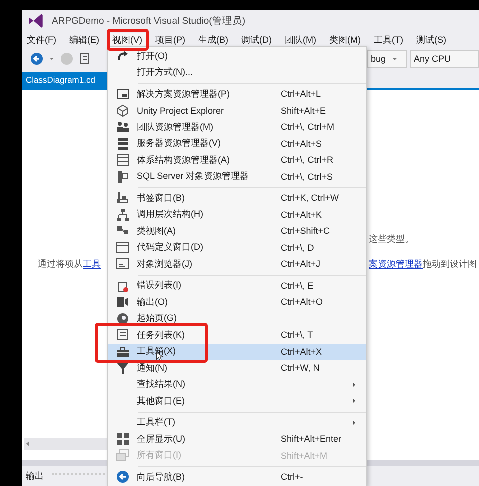 Image resolution: width=479 pixels, height=486 pixels. I want to click on menu-item: 体系结构资源管理器(A) Ctrl+\, Ctrl+R, so click(237, 160).